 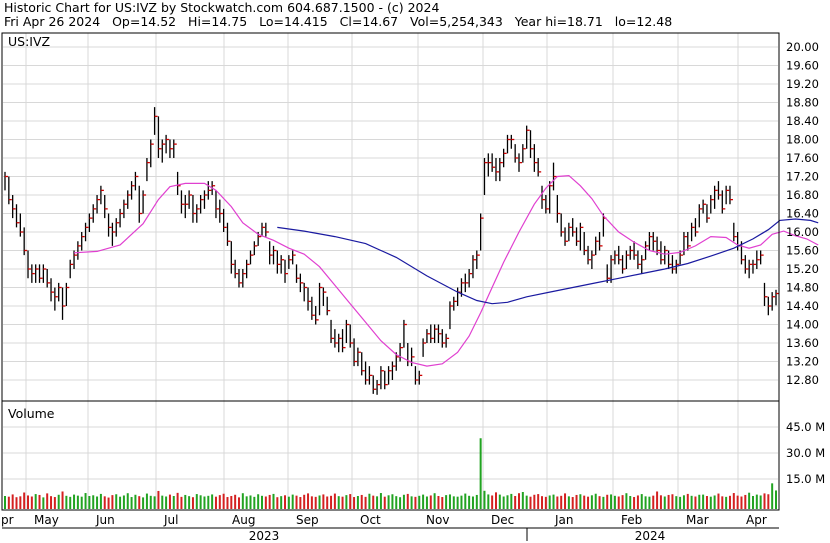 I want to click on month-tick-label: Mar, so click(x=697, y=520).